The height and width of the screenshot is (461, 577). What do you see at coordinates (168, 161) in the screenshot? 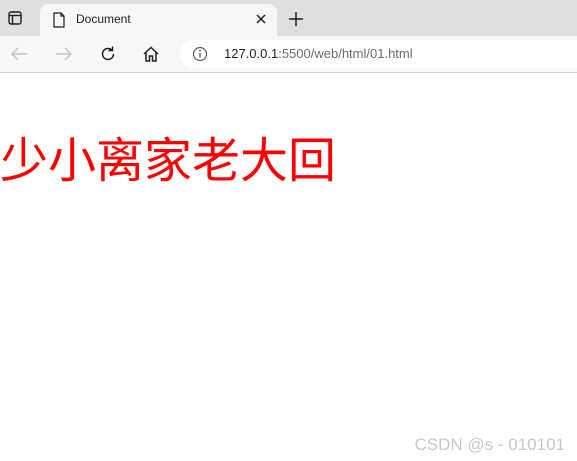
I see `page-heading: 少小离家老大回` at bounding box center [168, 161].